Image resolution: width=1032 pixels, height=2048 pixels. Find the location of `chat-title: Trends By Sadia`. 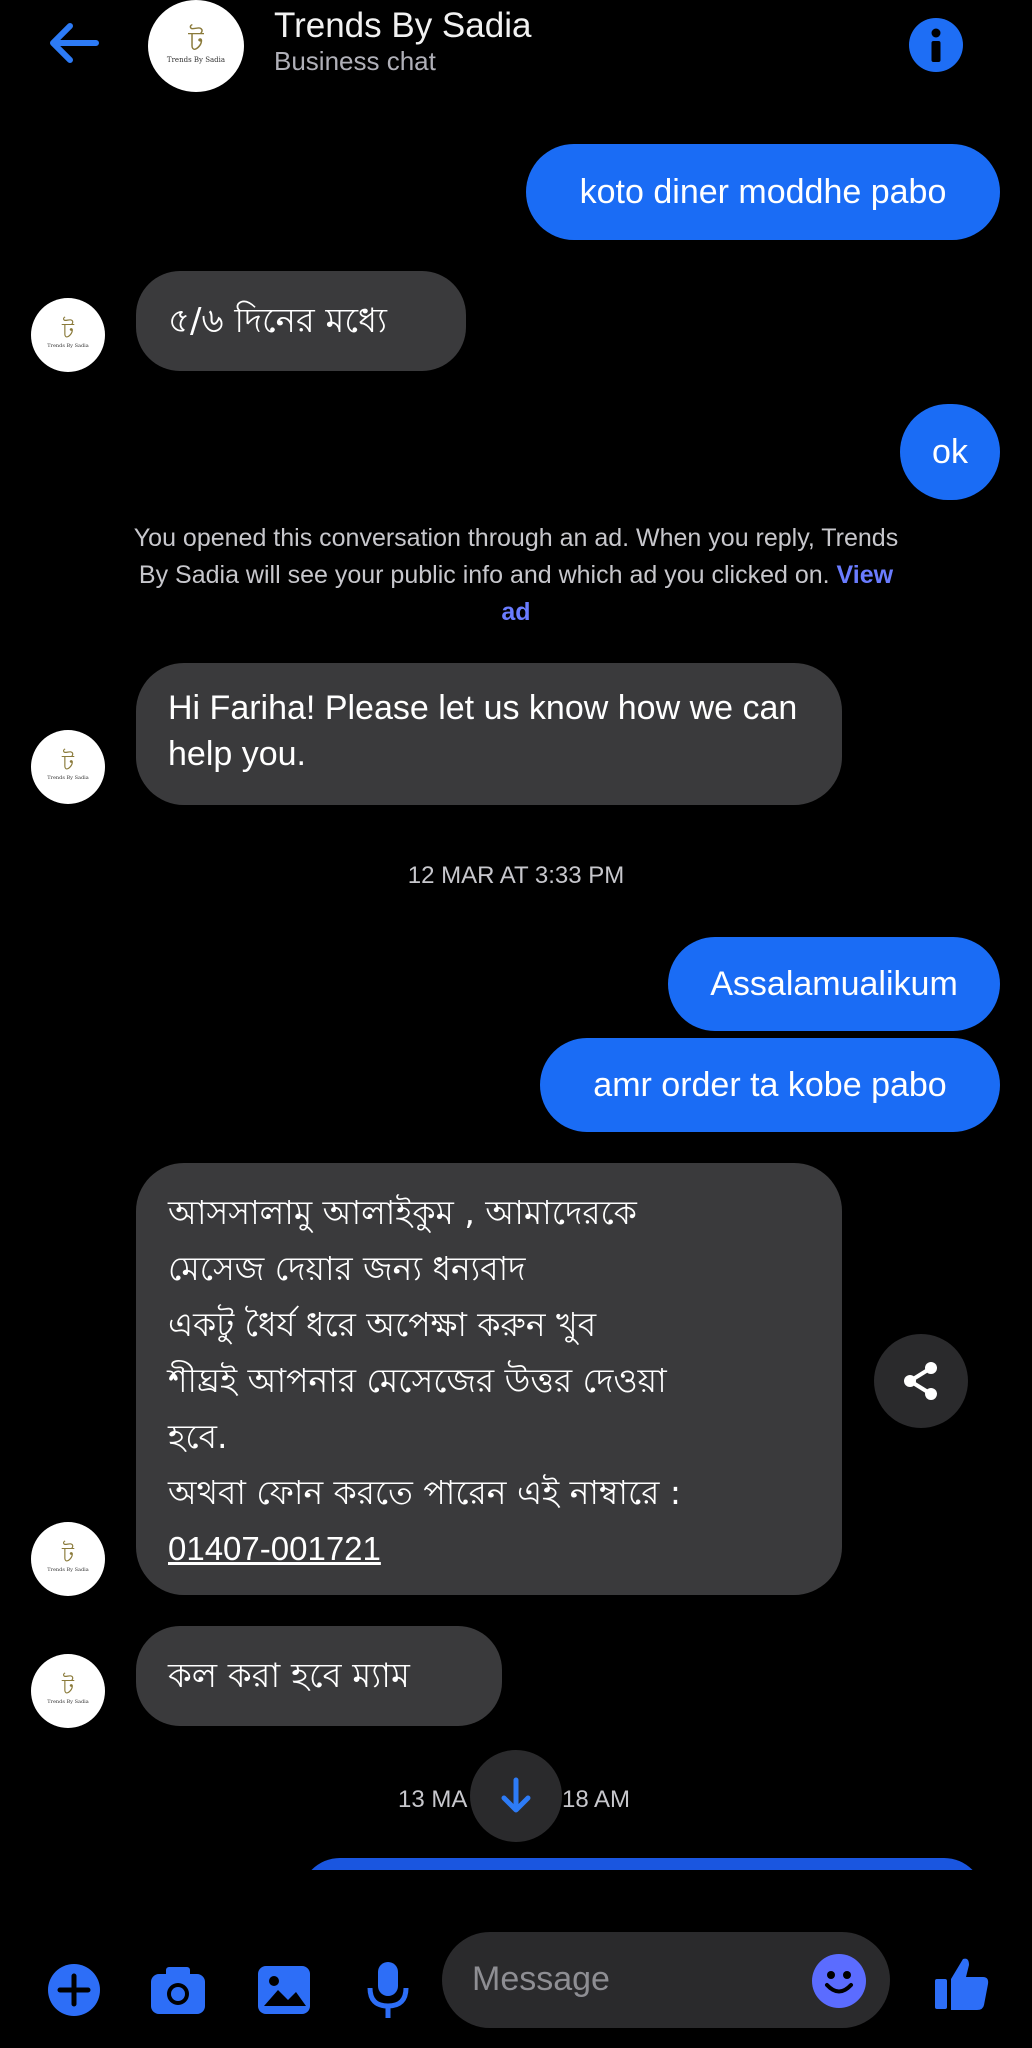

chat-title: Trends By Sadia is located at coordinates (402, 26).